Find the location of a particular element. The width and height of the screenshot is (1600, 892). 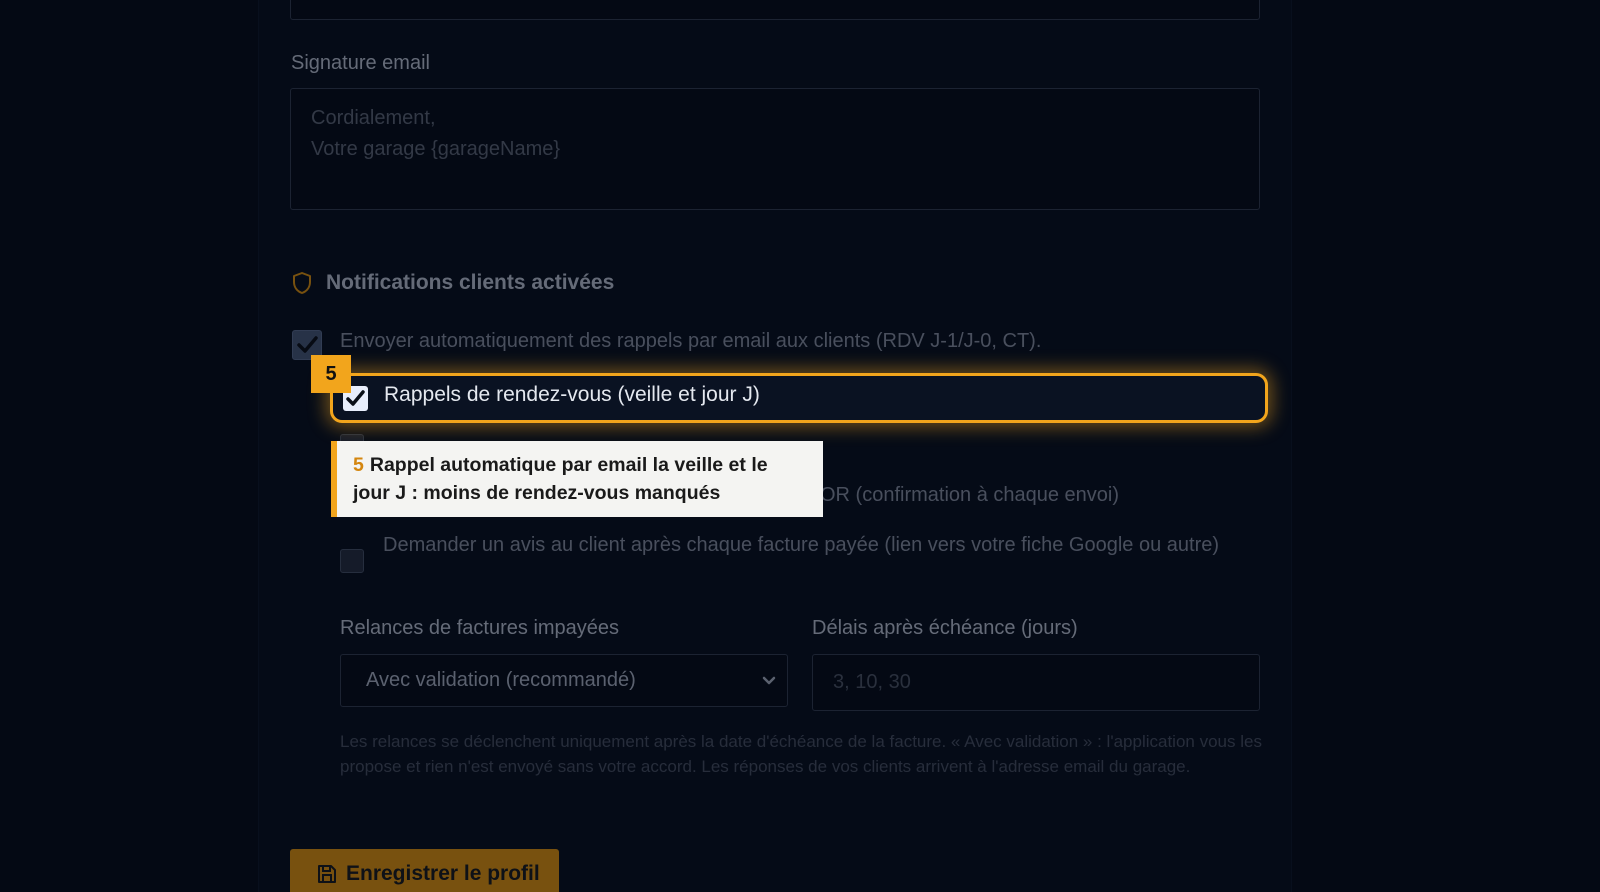

signature-textarea: Cordialement, Votre garage {garageName} is located at coordinates (775, 149).